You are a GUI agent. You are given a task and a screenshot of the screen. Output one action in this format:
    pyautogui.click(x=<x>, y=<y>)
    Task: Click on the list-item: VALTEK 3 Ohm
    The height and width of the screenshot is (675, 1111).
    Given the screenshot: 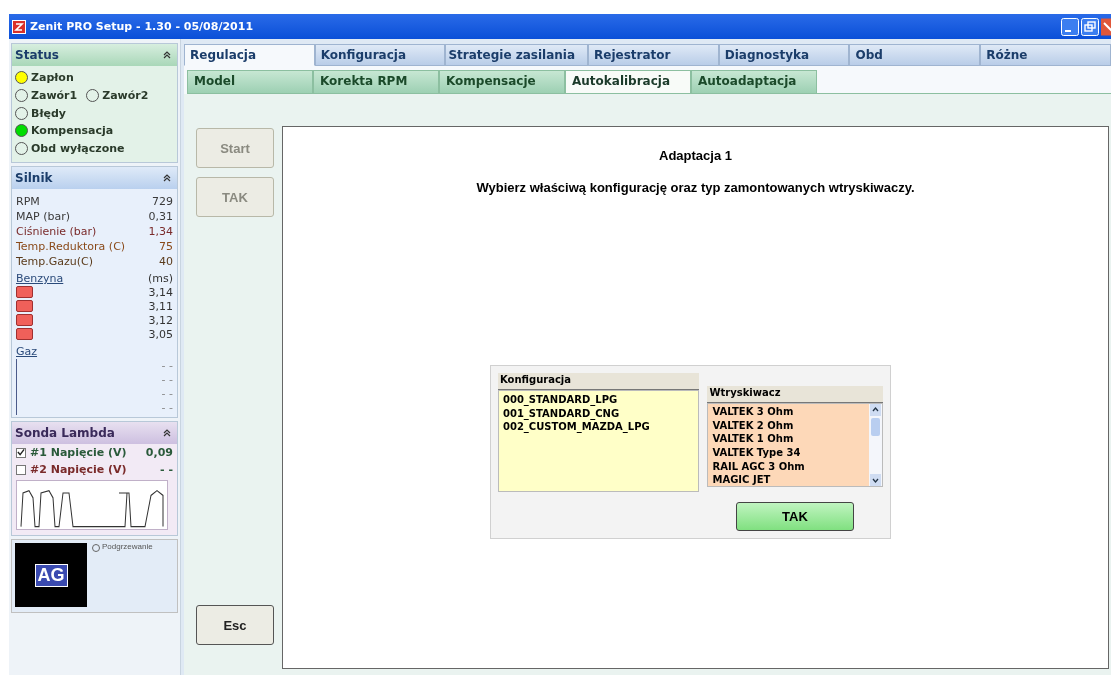 What is the action you would take?
    pyautogui.click(x=788, y=412)
    